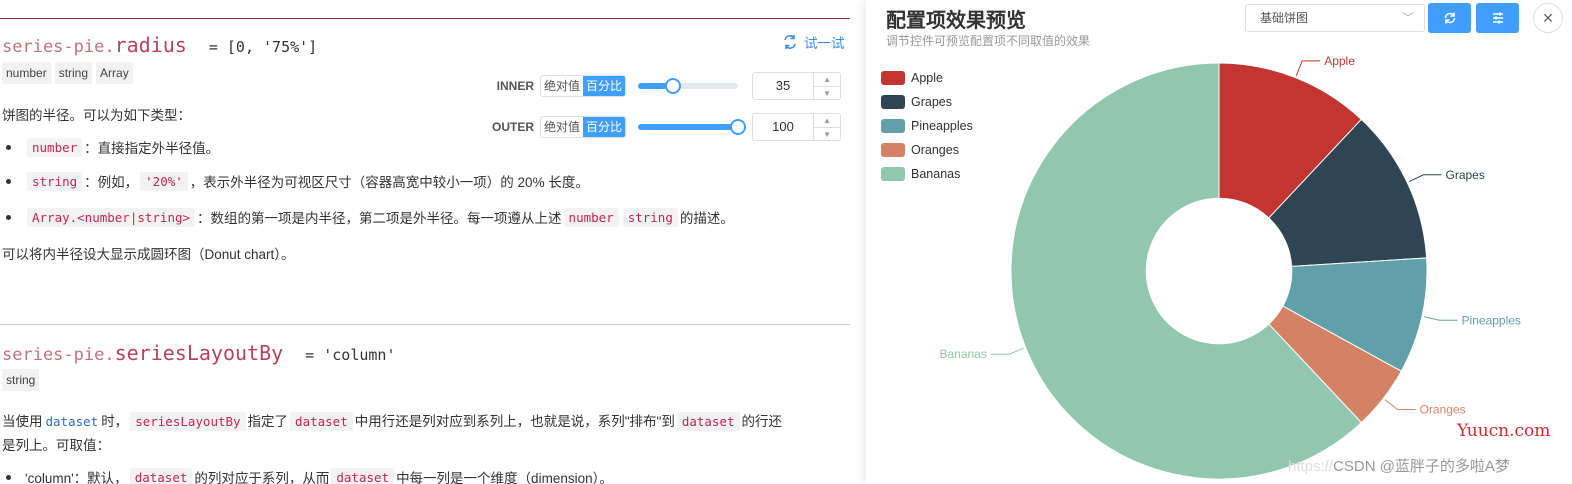 The image size is (1572, 484). What do you see at coordinates (1491, 320) in the screenshot?
I see `slice-label: Pineapples` at bounding box center [1491, 320].